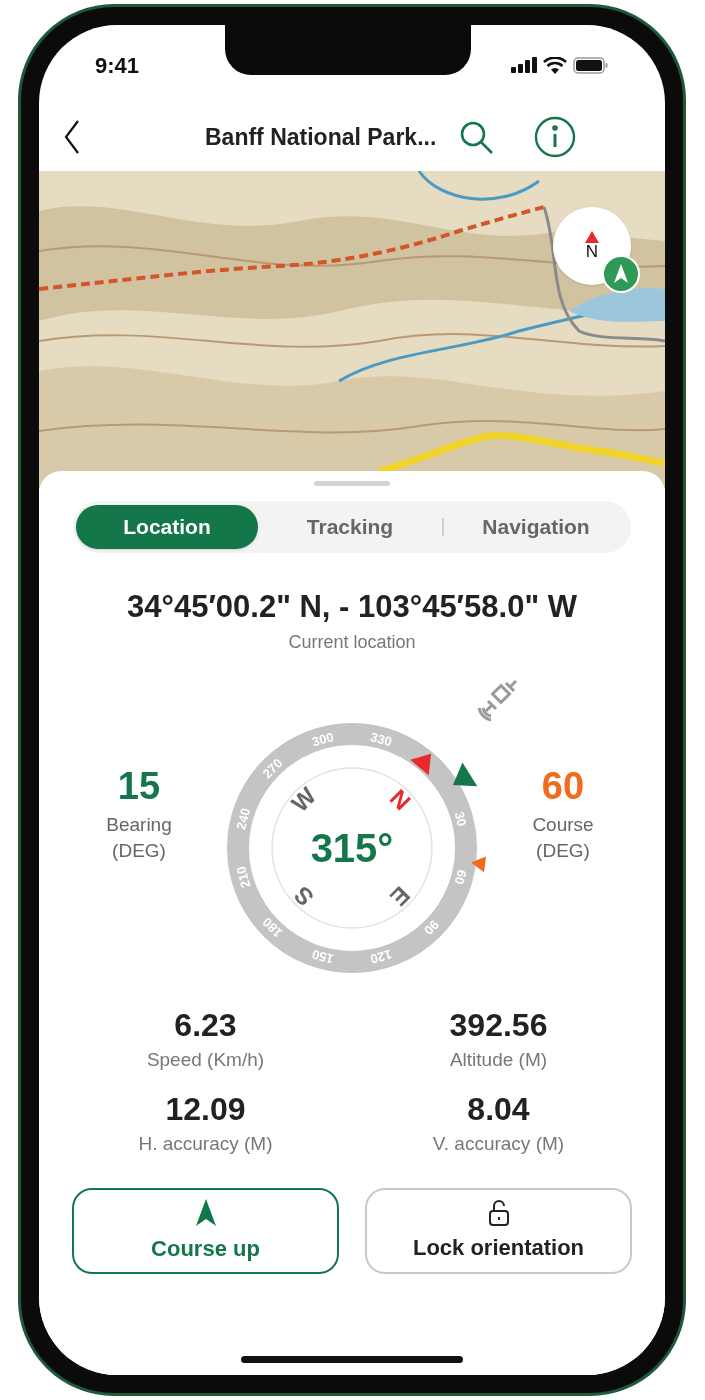 This screenshot has width=705, height=1400. Describe the element at coordinates (498, 1231) in the screenshot. I see `lock-orientation-button: Lock orientation` at that location.